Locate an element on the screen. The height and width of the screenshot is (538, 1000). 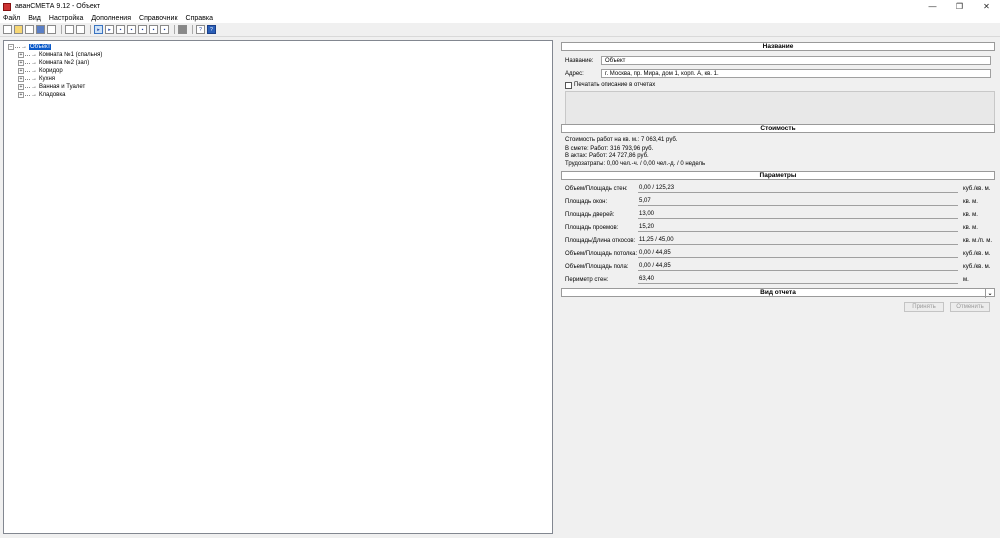
tree-root: − → Объект is located at coordinates (30, 47).